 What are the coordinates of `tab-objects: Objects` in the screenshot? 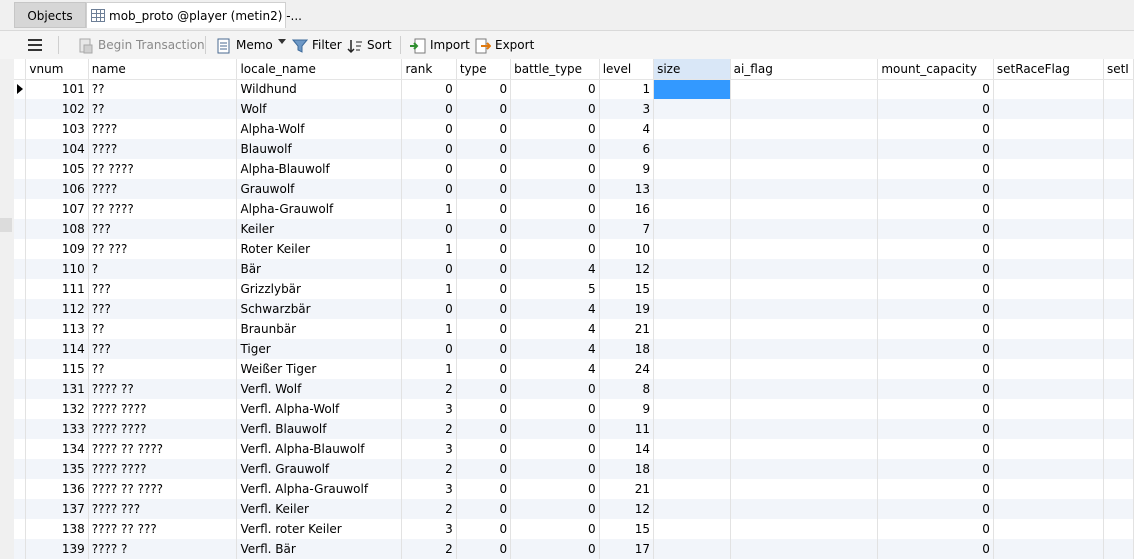 It's located at (50, 15).